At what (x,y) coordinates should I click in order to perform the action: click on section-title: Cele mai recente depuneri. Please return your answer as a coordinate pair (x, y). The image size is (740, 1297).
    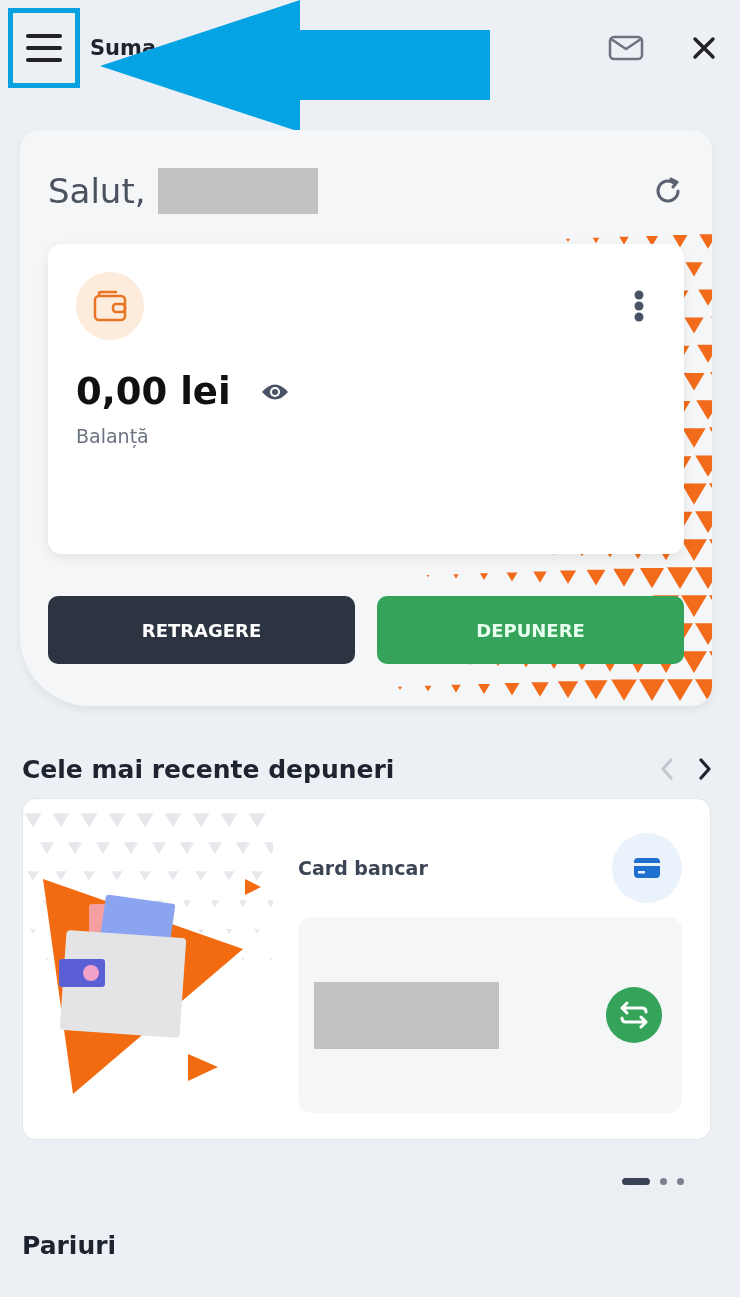
    Looking at the image, I should click on (209, 769).